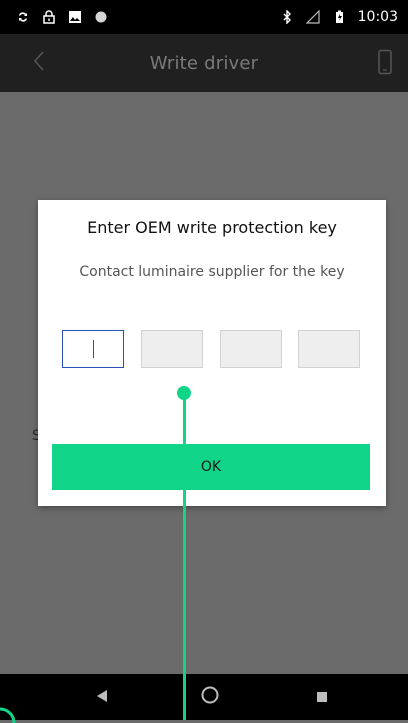 This screenshot has height=723, width=408. I want to click on text-cursor, so click(93, 349).